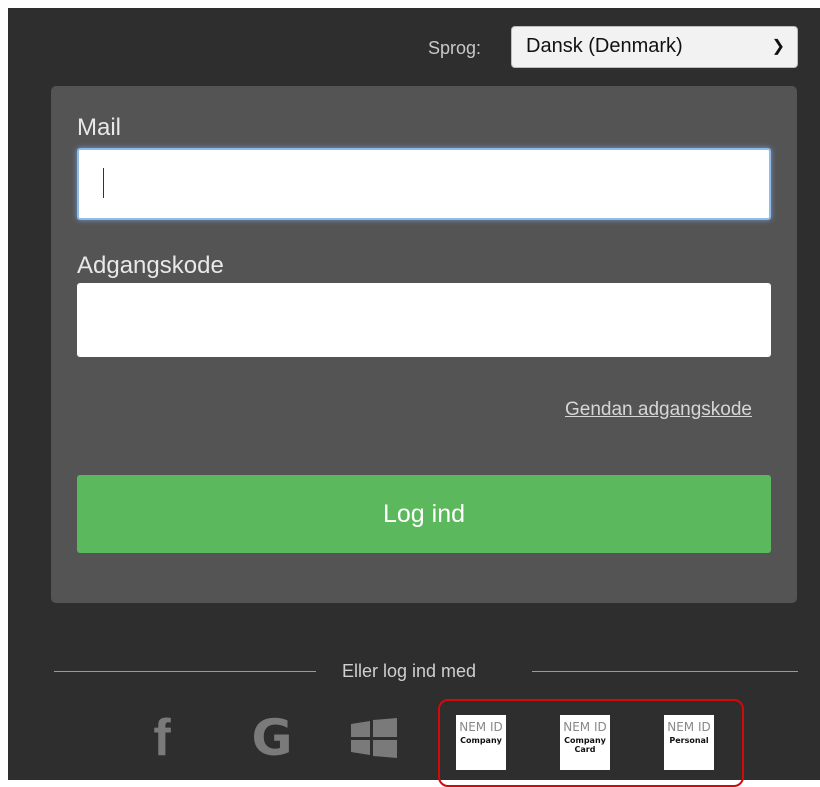 The width and height of the screenshot is (820, 787). What do you see at coordinates (424, 320) in the screenshot?
I see `password-input` at bounding box center [424, 320].